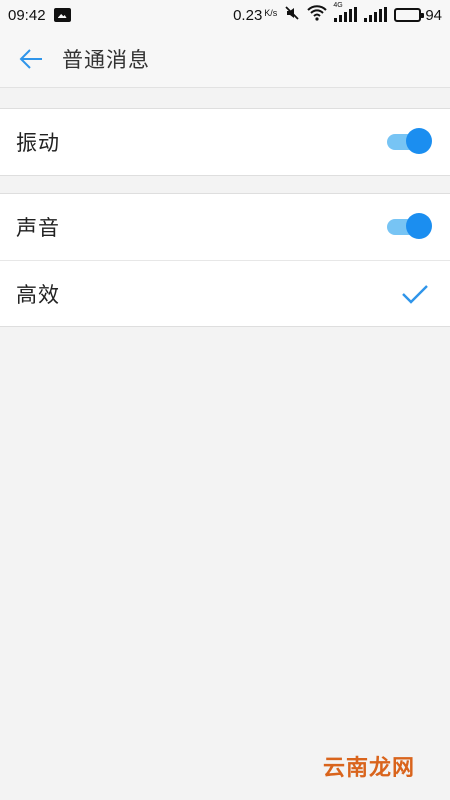 Image resolution: width=450 pixels, height=800 pixels. I want to click on vibration-row: 振动, so click(225, 142).